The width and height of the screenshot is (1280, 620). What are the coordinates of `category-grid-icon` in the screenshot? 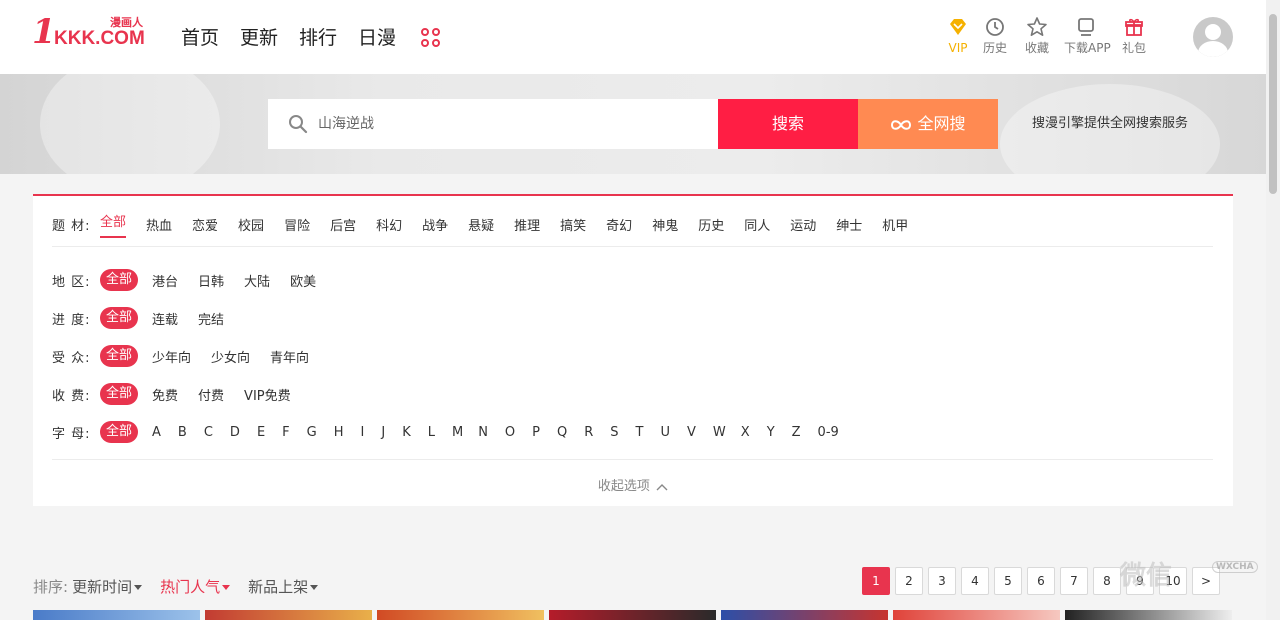 It's located at (431, 38).